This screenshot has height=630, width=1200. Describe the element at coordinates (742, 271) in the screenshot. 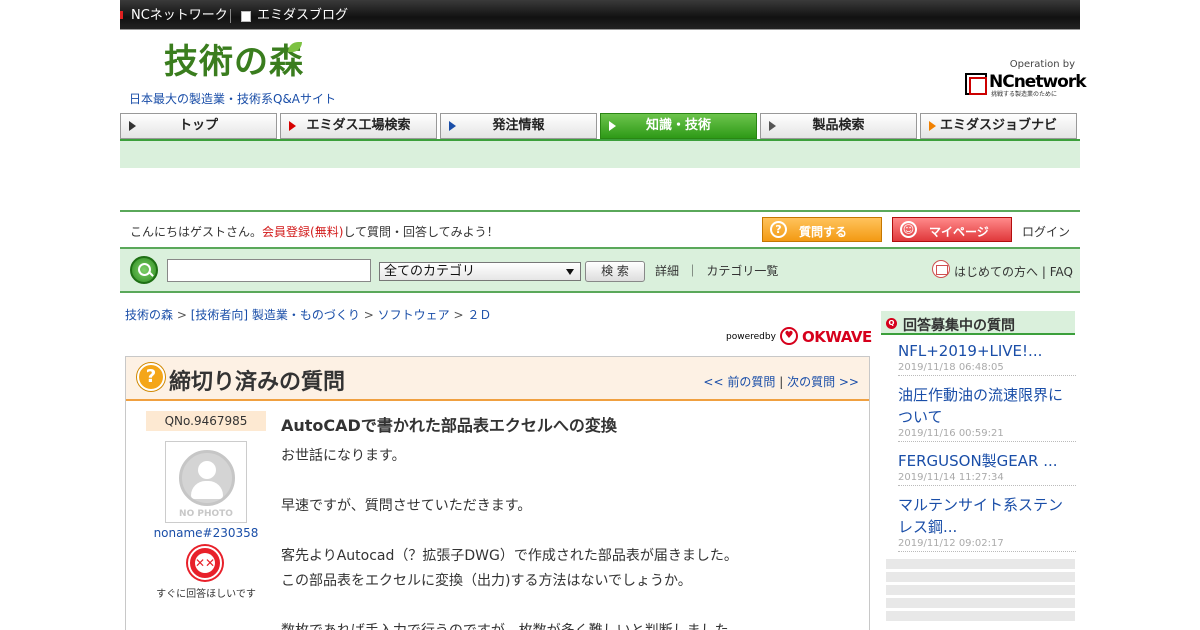

I see `category-list-link: カテゴリ一覧` at that location.